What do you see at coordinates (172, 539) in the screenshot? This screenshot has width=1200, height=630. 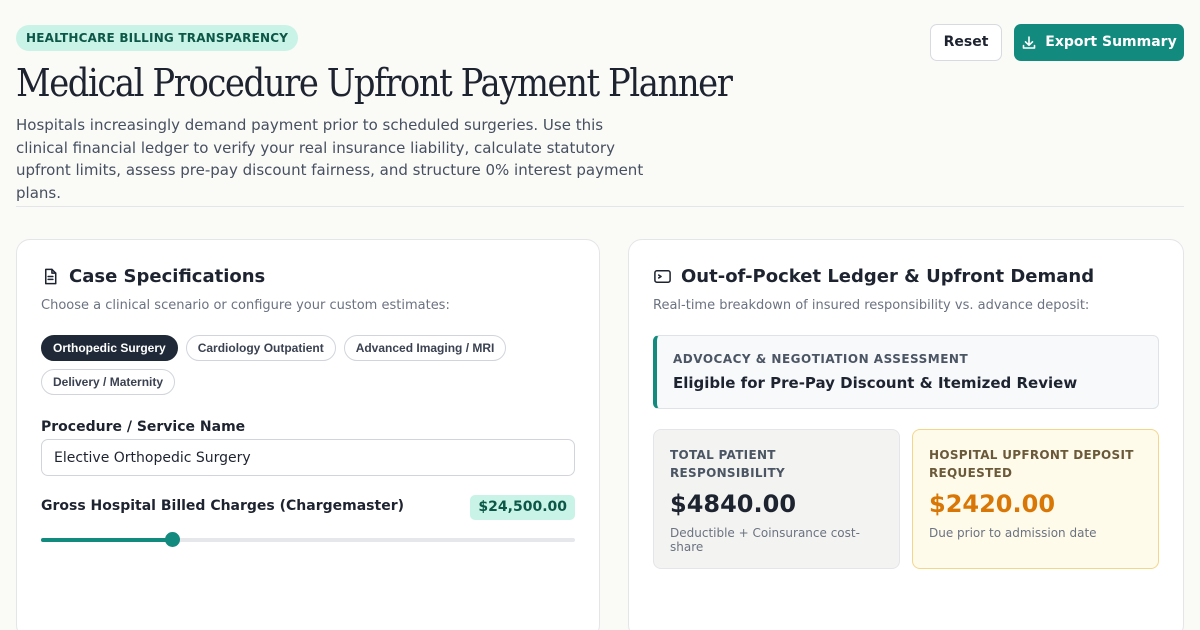 I see `gross-charges-slider-thumb` at bounding box center [172, 539].